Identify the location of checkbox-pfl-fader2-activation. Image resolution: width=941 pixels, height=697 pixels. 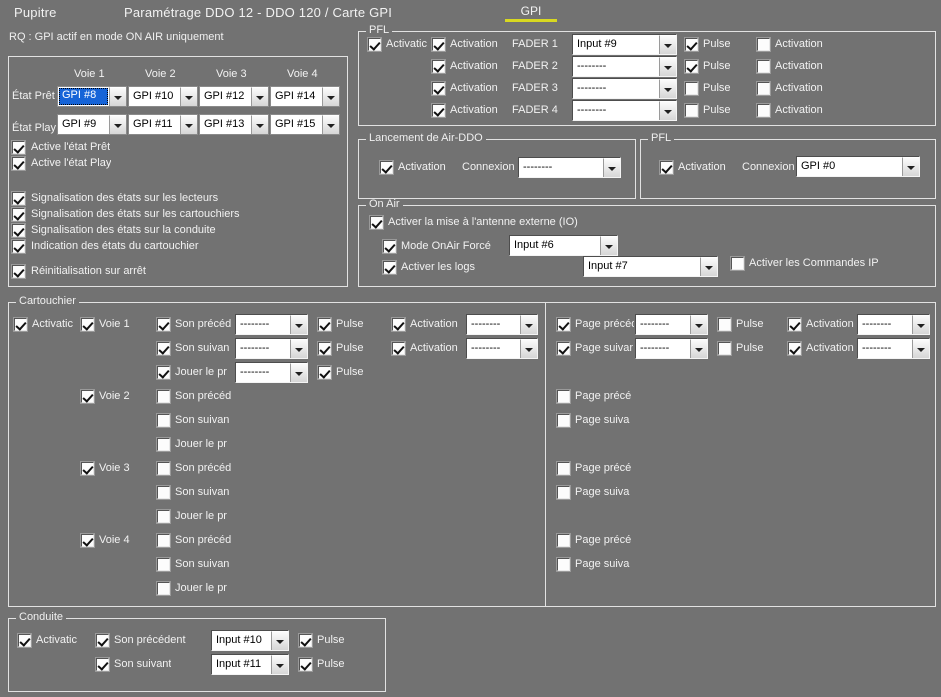
(438, 66).